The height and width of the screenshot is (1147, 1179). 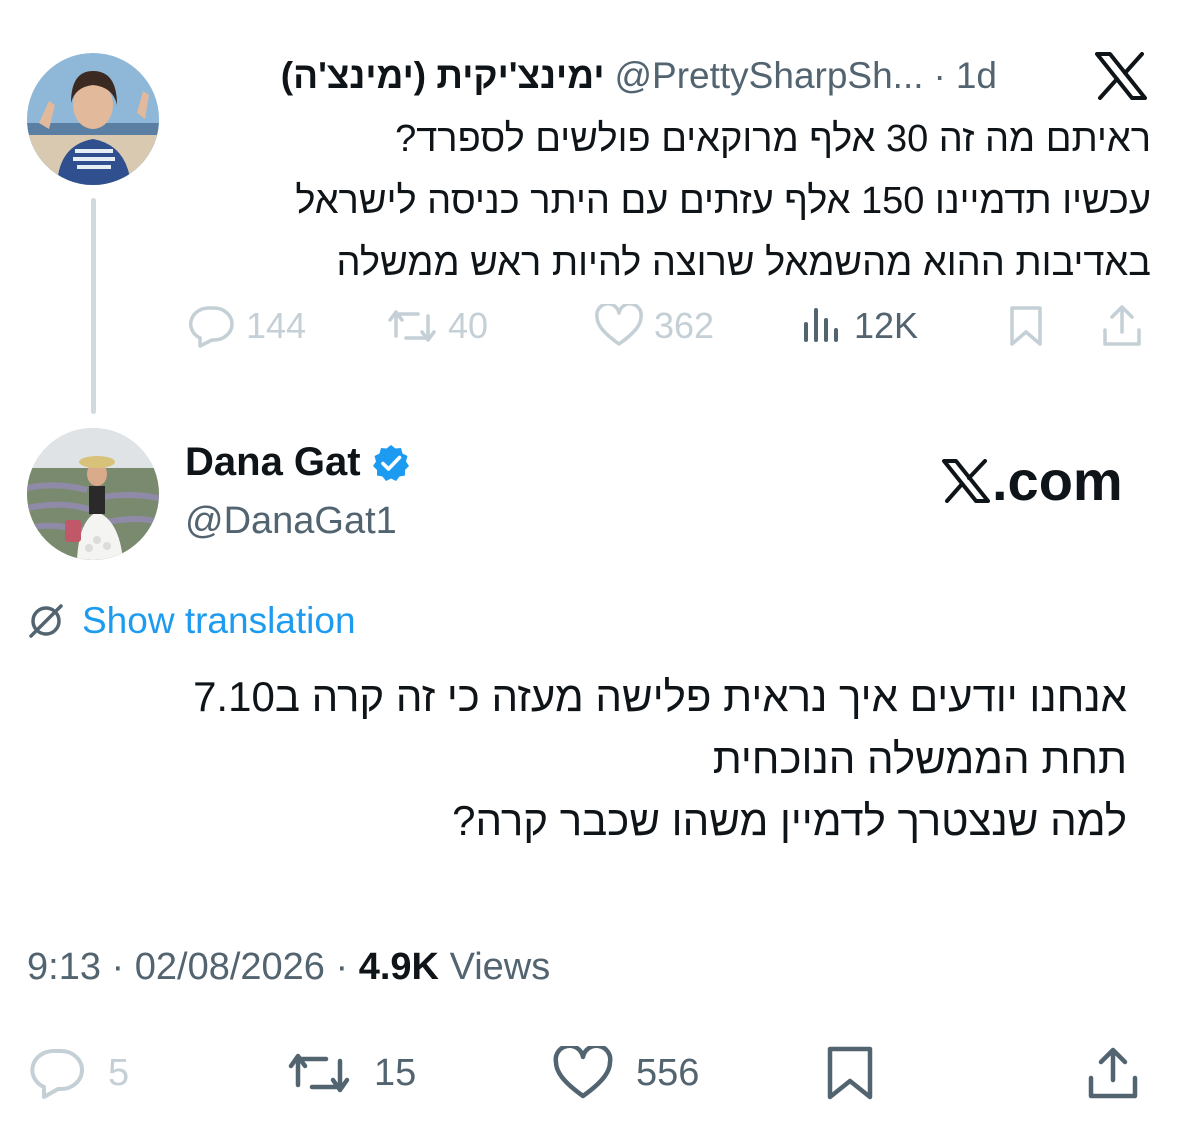 I want to click on parent-display-name: ימינצ'יקית (ימינצ'ה), so click(x=443, y=76).